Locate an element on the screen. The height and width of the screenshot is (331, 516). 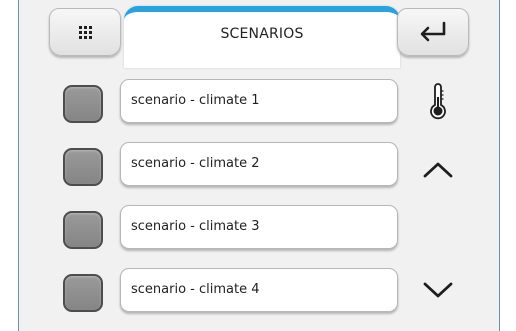
title-tab: SCENARIOS is located at coordinates (262, 37).